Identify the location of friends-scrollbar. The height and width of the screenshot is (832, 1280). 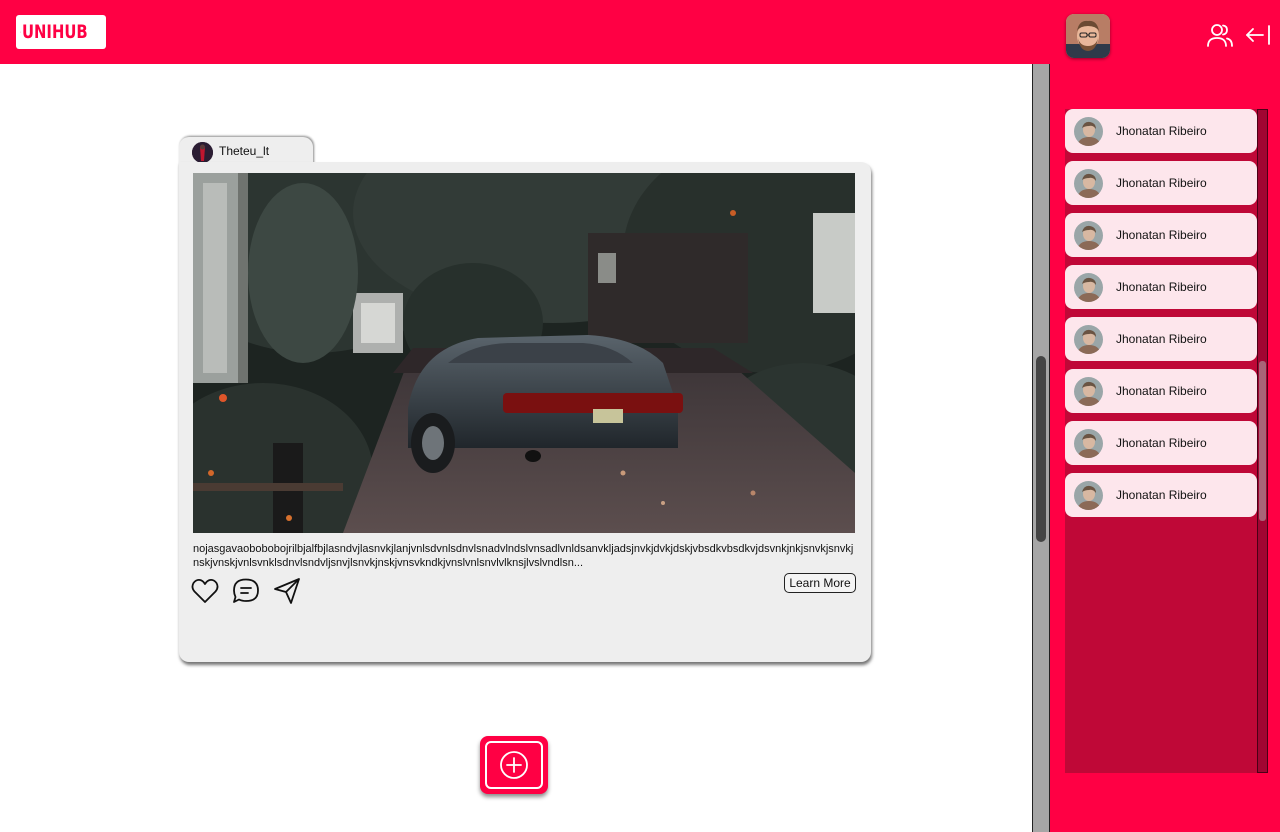
(1262, 441).